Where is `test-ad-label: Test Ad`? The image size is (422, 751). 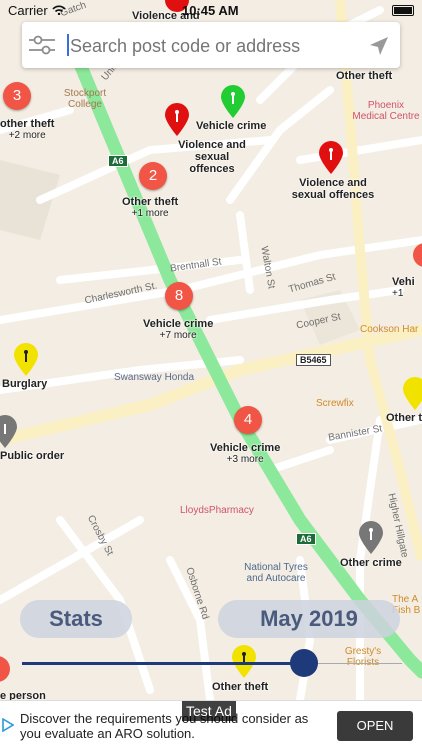
test-ad-label: Test Ad is located at coordinates (209, 711).